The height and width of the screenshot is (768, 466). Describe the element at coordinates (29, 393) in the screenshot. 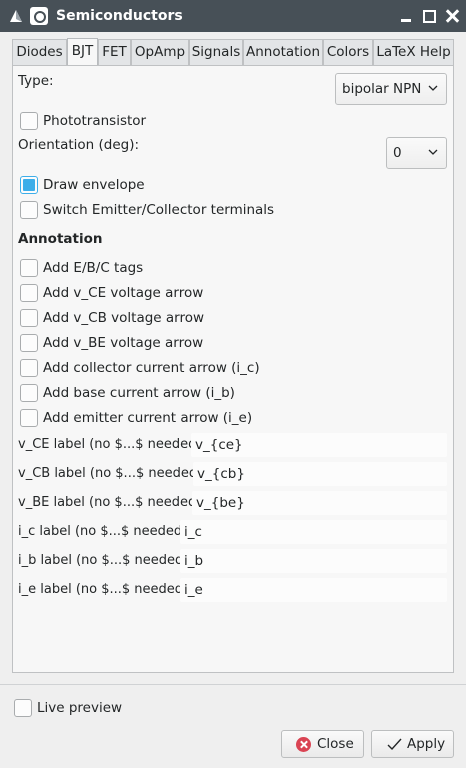

I see `add-base-current-checkbox` at that location.